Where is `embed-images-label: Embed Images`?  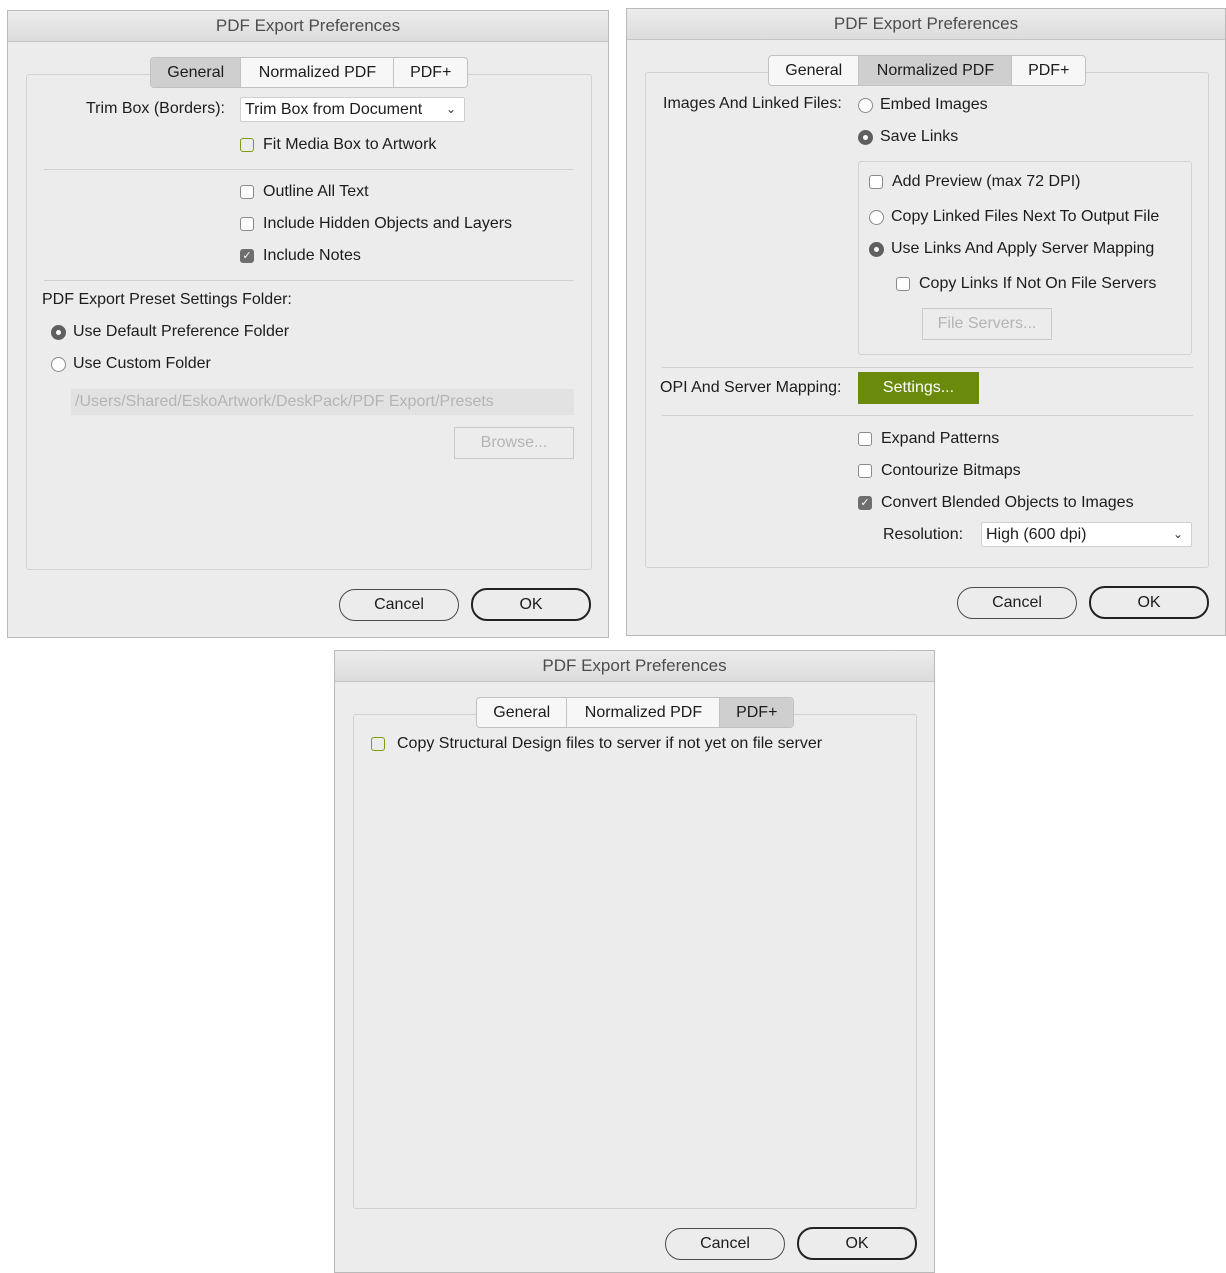 embed-images-label: Embed Images is located at coordinates (934, 104).